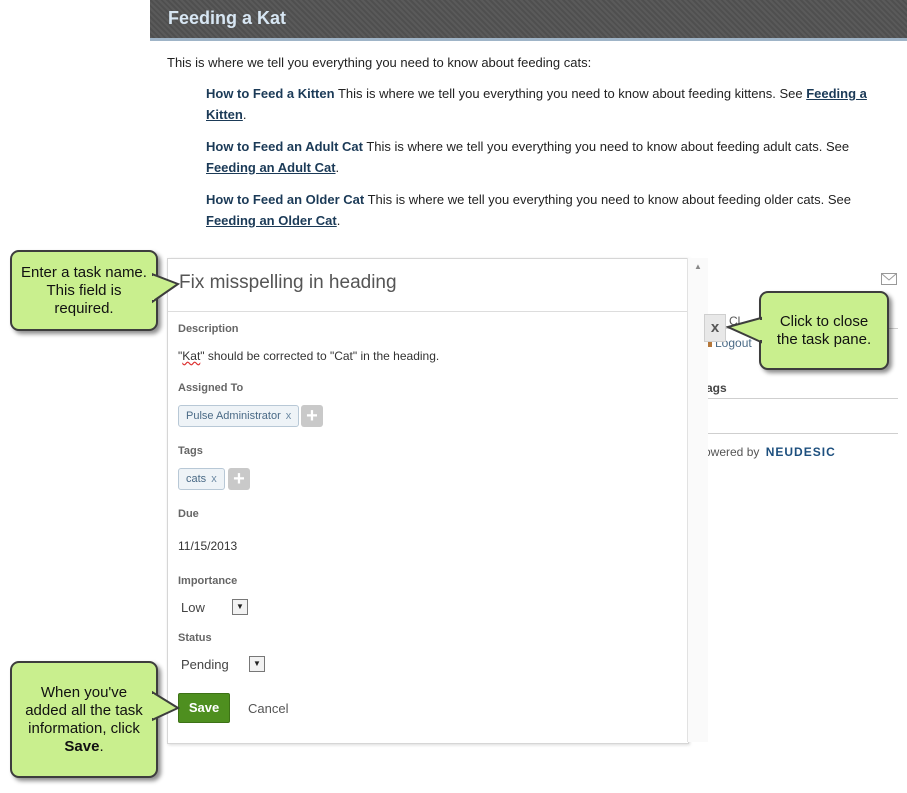 This screenshot has width=907, height=793. Describe the element at coordinates (191, 356) in the screenshot. I see `misspelled-word: Kat` at that location.